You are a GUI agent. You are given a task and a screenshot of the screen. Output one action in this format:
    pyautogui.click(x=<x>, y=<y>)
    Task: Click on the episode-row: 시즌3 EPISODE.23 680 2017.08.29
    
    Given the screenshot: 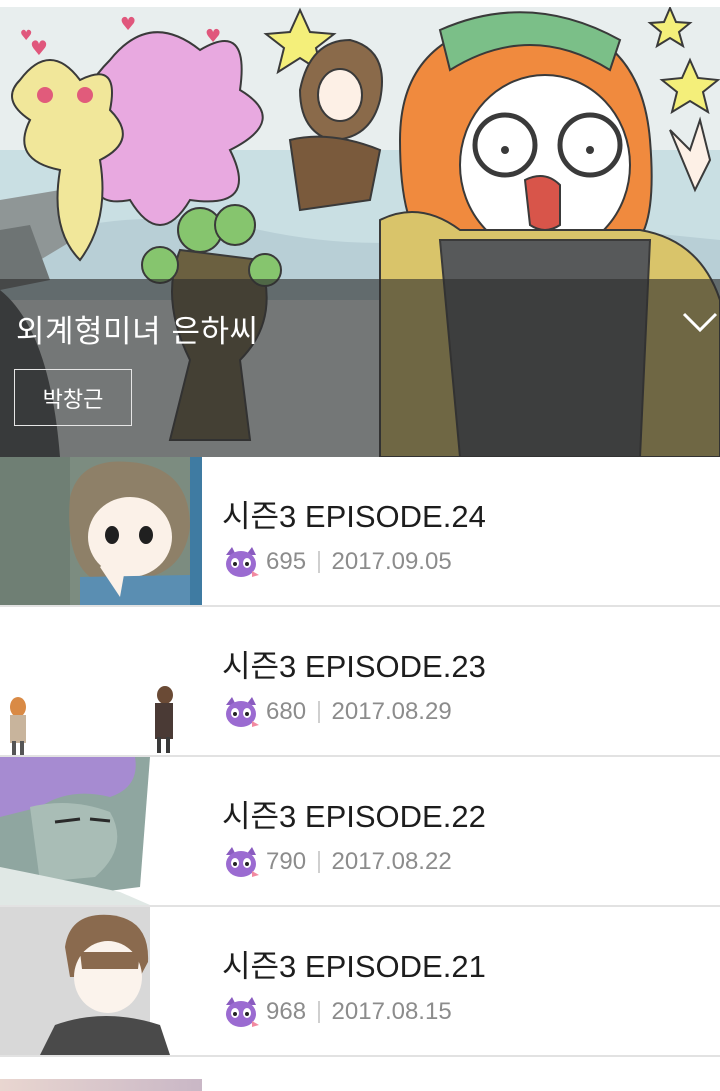 What is the action you would take?
    pyautogui.click(x=360, y=682)
    